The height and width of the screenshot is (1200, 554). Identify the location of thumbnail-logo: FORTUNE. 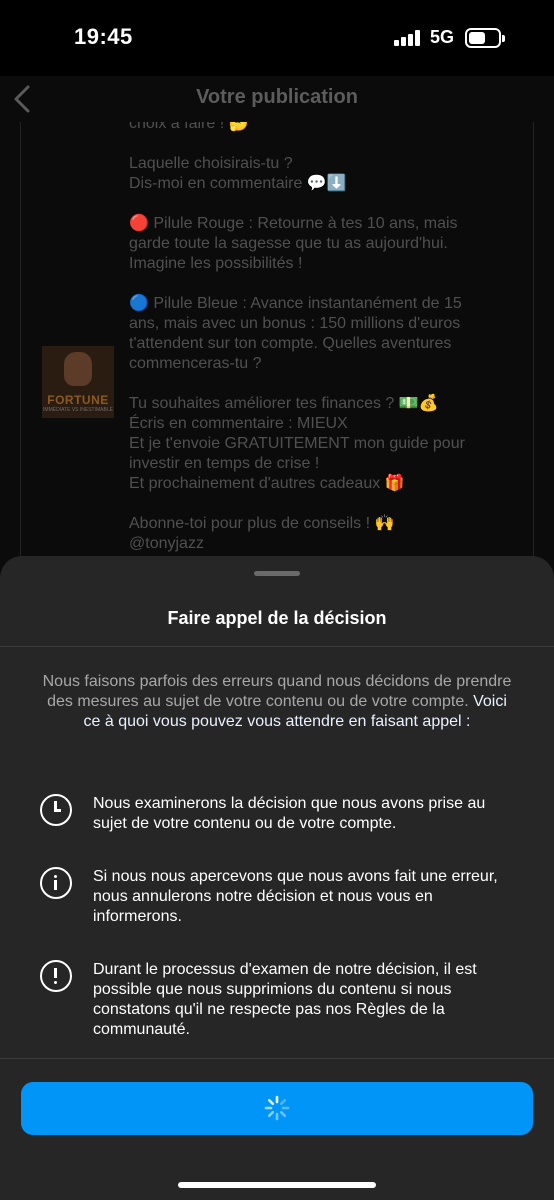
(78, 400).